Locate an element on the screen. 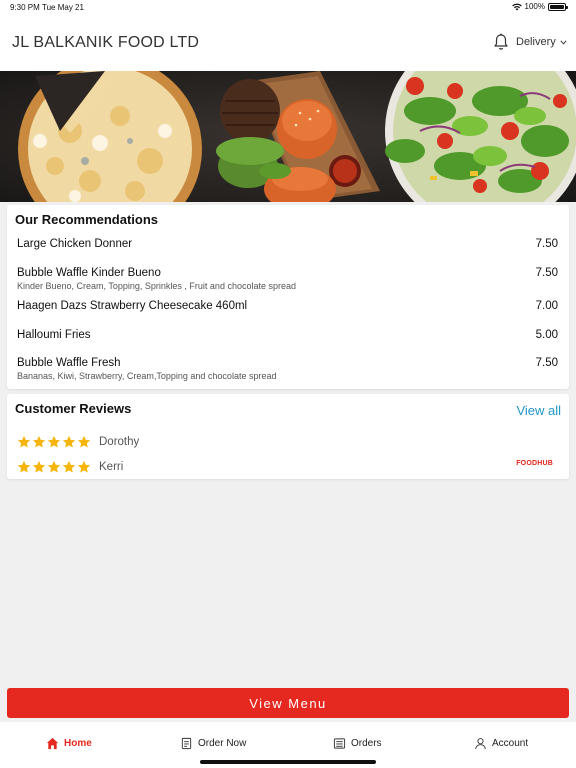 The height and width of the screenshot is (768, 576). item-name: Bubble Waffle Fresh is located at coordinates (69, 363).